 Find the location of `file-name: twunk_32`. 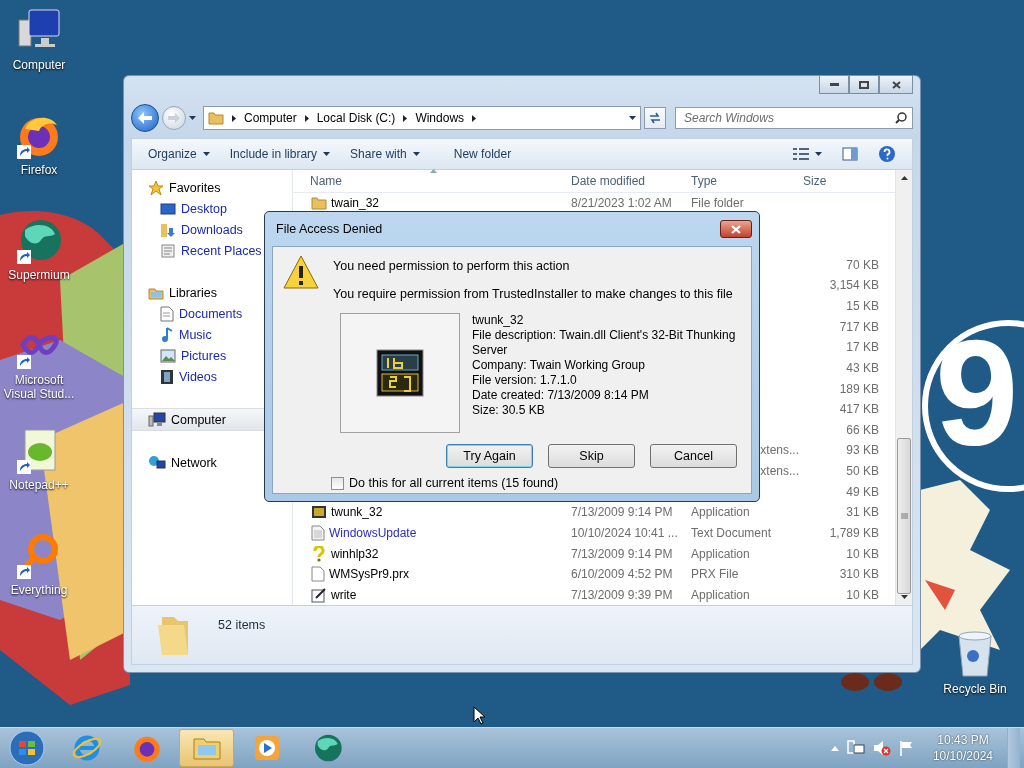

file-name: twunk_32 is located at coordinates (357, 512).